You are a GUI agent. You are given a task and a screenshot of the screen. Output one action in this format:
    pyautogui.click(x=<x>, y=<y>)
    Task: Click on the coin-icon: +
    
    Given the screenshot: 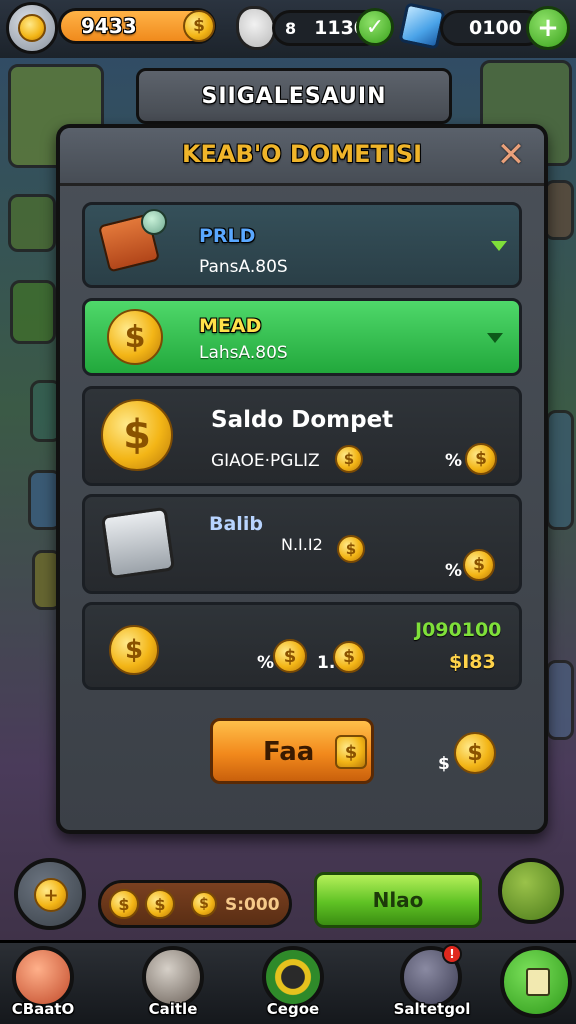 What is the action you would take?
    pyautogui.click(x=51, y=895)
    